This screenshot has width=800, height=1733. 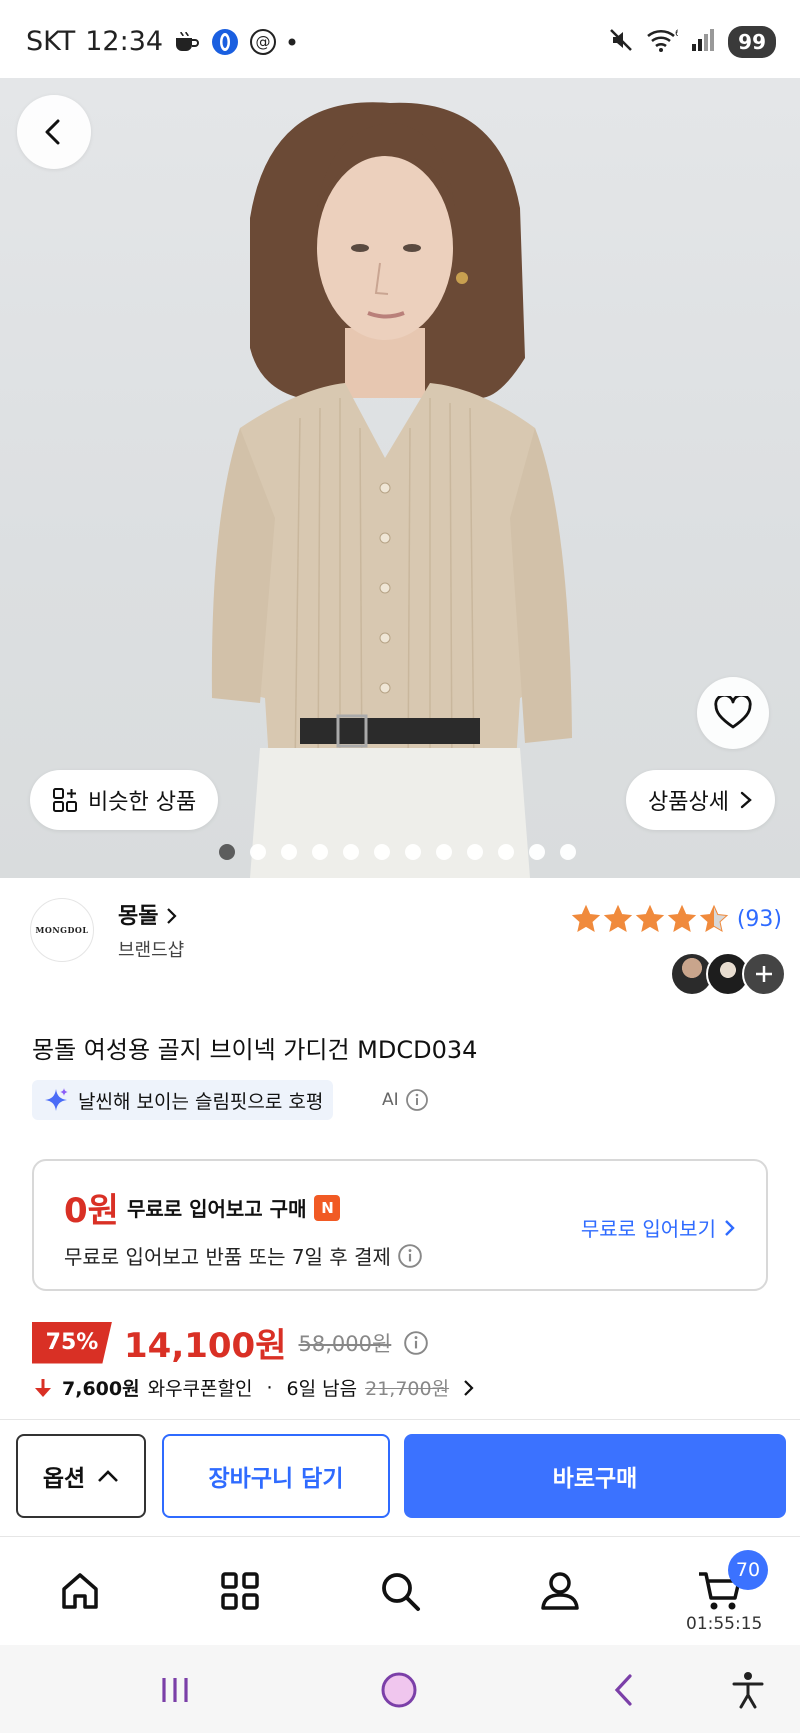 I want to click on review-count: (93), so click(x=759, y=919).